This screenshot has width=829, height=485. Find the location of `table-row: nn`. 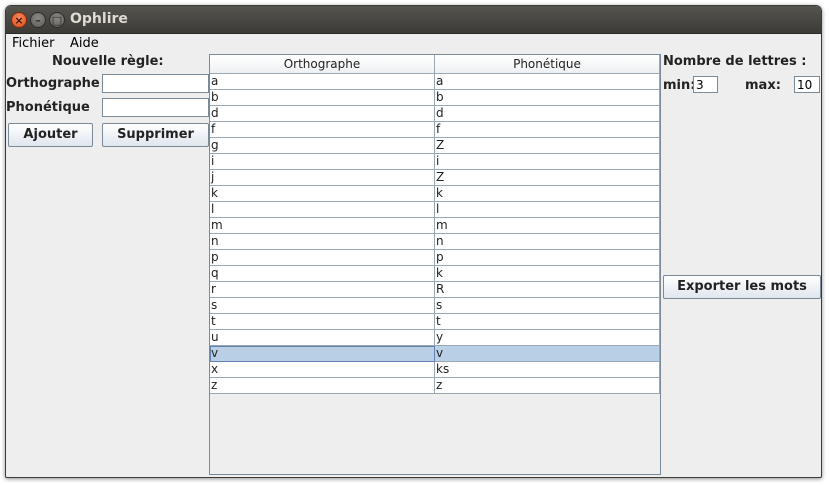

table-row: nn is located at coordinates (435, 242).